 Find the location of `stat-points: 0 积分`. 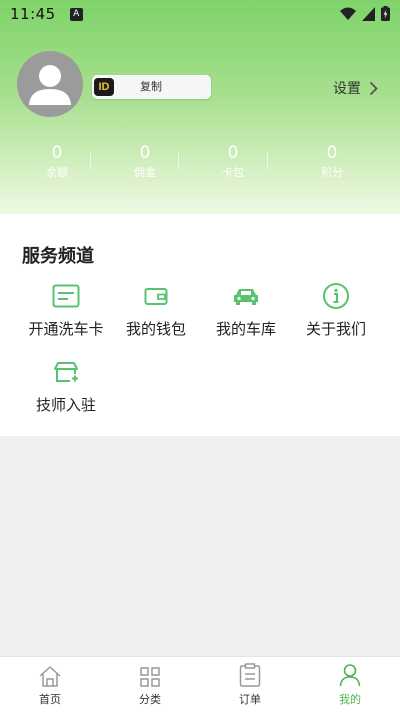

stat-points: 0 积分 is located at coordinates (332, 162).